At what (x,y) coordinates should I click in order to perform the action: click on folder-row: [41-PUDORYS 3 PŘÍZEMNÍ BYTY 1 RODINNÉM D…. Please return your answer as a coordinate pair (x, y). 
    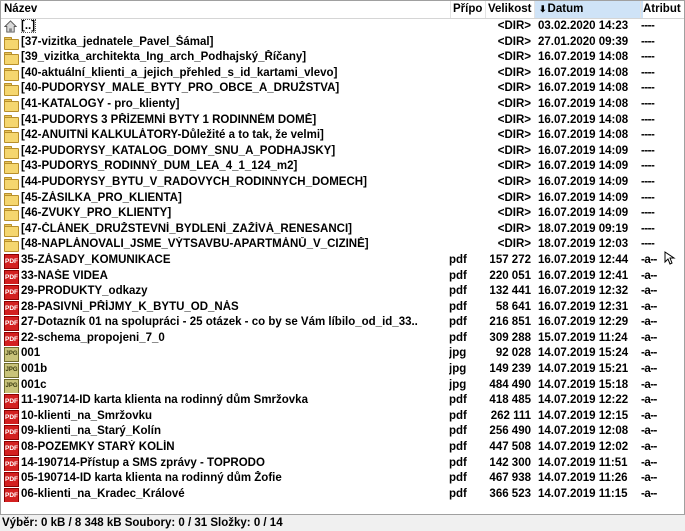
    Looking at the image, I should click on (342, 121).